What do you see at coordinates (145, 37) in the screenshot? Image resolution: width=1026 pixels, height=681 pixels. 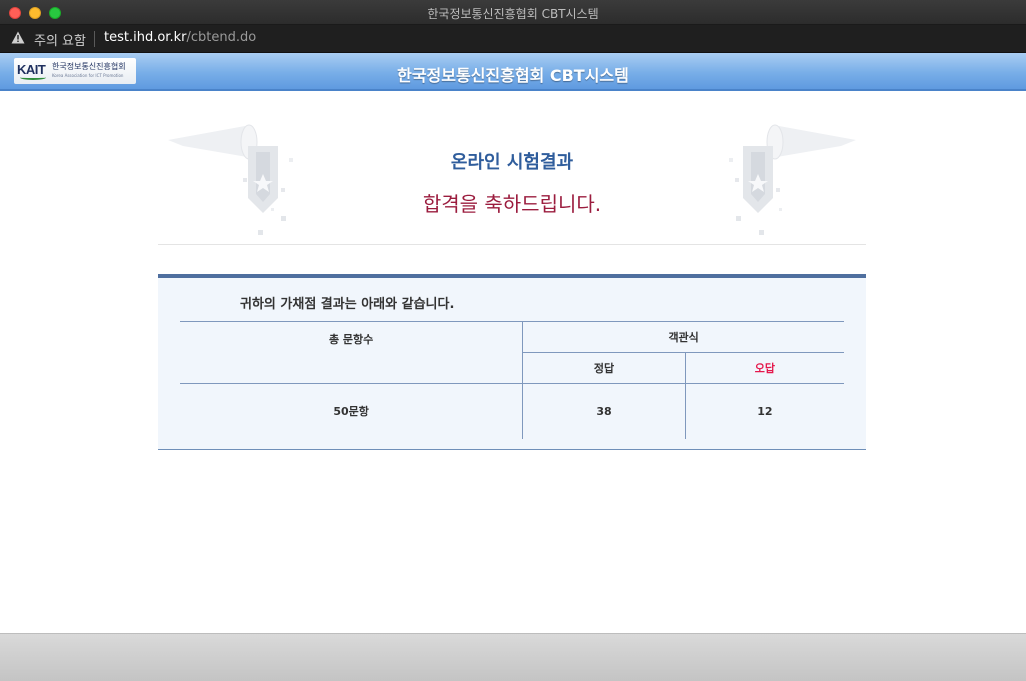 I see `url-host: test.ihd.or.kr` at bounding box center [145, 37].